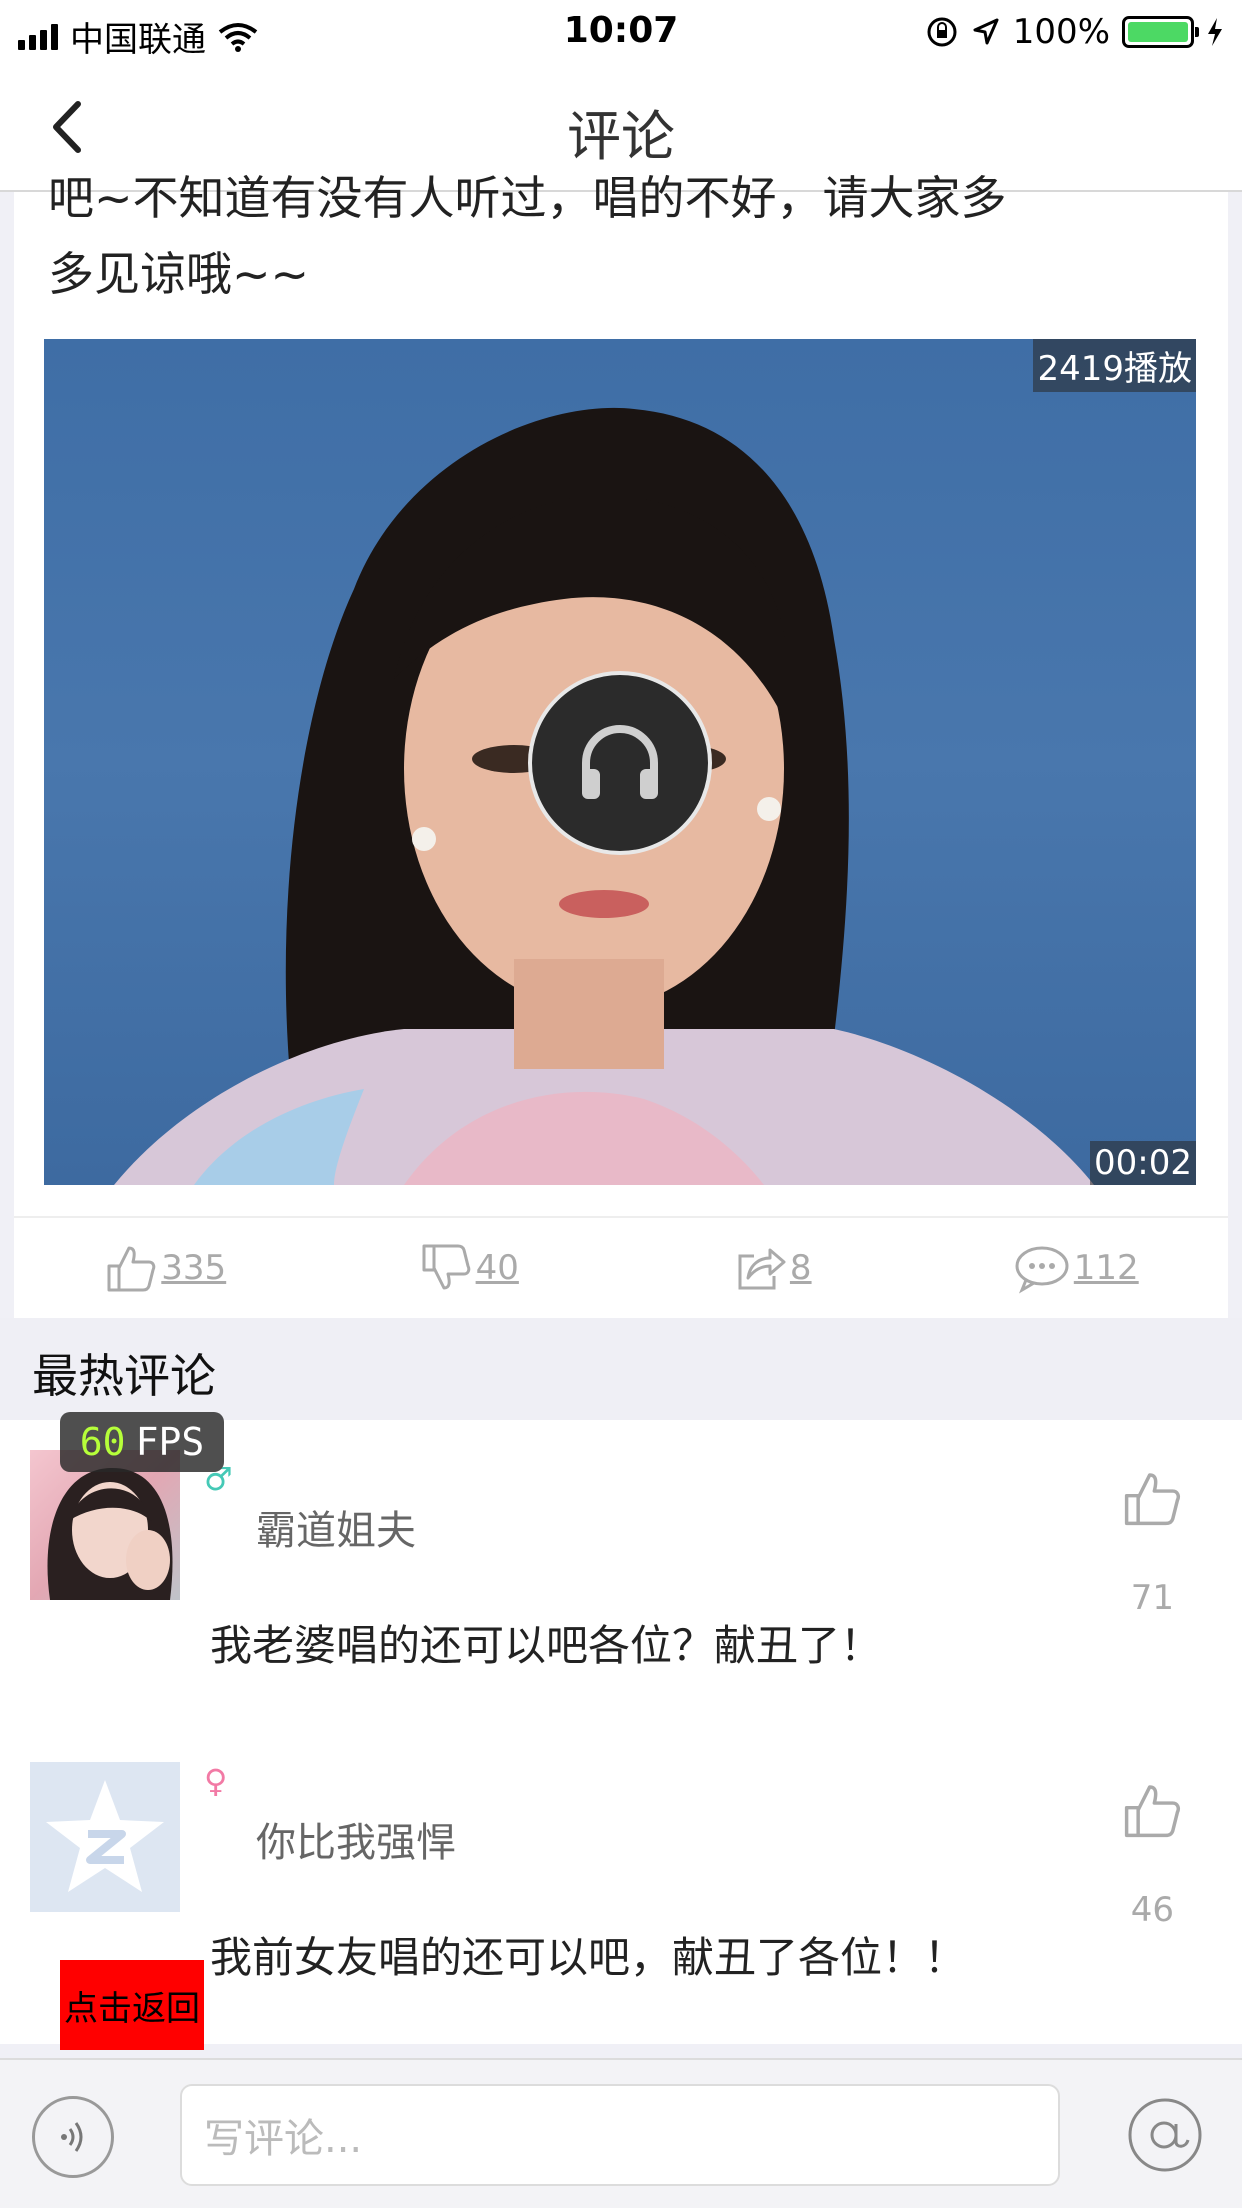 This screenshot has height=2208, width=1242. What do you see at coordinates (762, 1269) in the screenshot?
I see `share-icon` at bounding box center [762, 1269].